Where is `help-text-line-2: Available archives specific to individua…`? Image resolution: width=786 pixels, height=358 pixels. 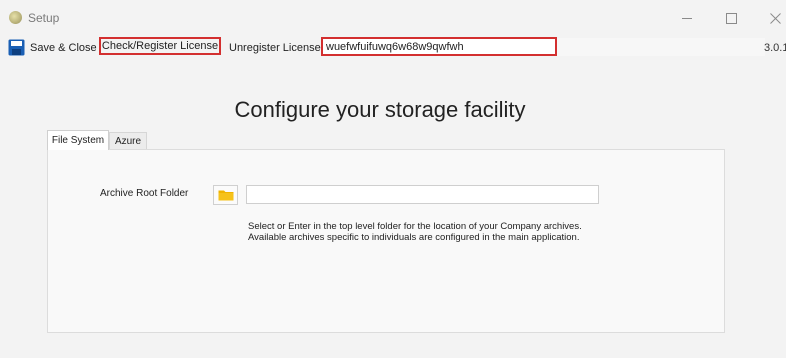 help-text-line-2: Available archives specific to individua… is located at coordinates (414, 237).